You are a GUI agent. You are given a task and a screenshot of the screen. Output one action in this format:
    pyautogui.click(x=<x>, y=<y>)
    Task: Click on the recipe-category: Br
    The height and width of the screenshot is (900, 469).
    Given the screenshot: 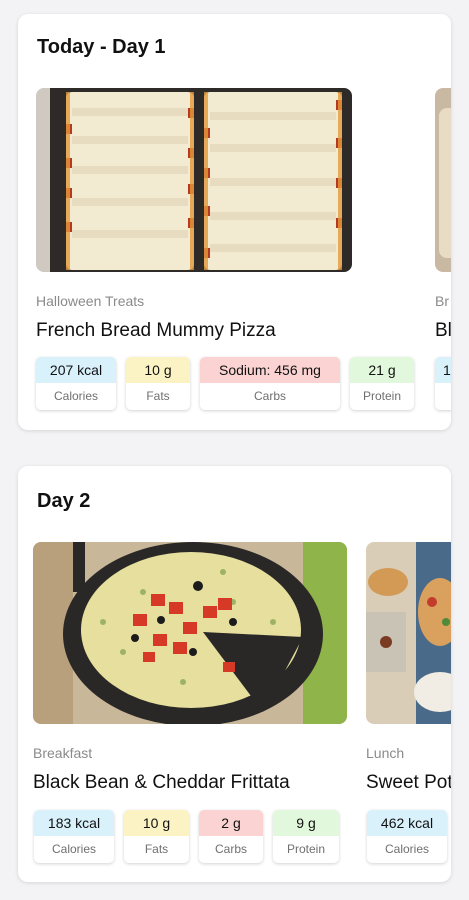 What is the action you would take?
    pyautogui.click(x=442, y=301)
    